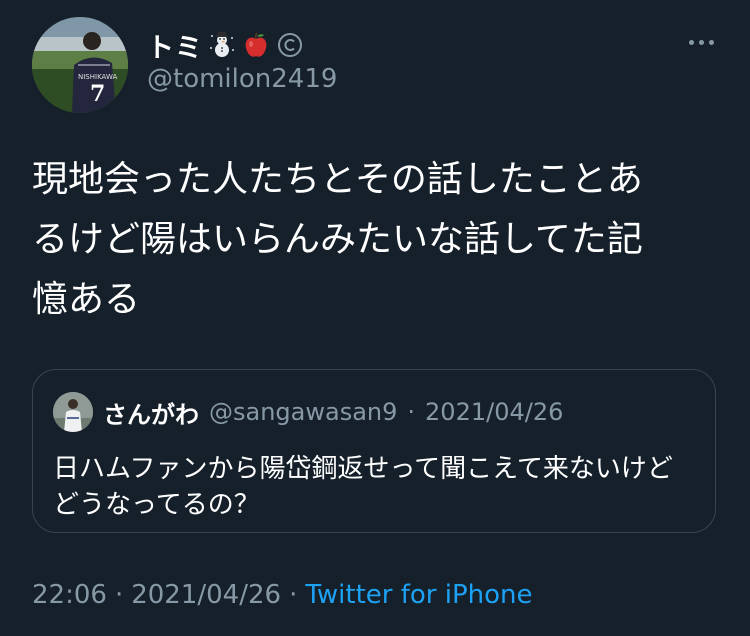  What do you see at coordinates (222, 45) in the screenshot?
I see `snowman-icon` at bounding box center [222, 45].